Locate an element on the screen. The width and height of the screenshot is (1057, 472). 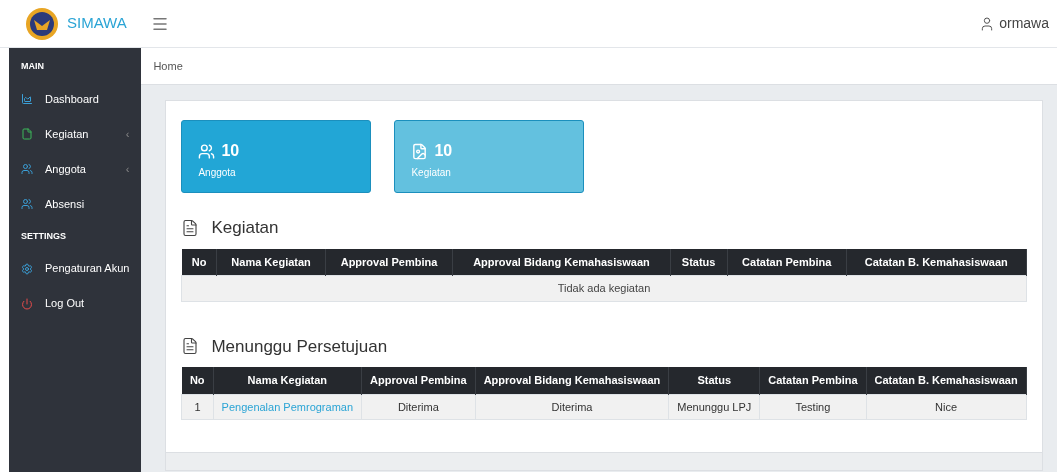
power-icon is located at coordinates (27, 303).